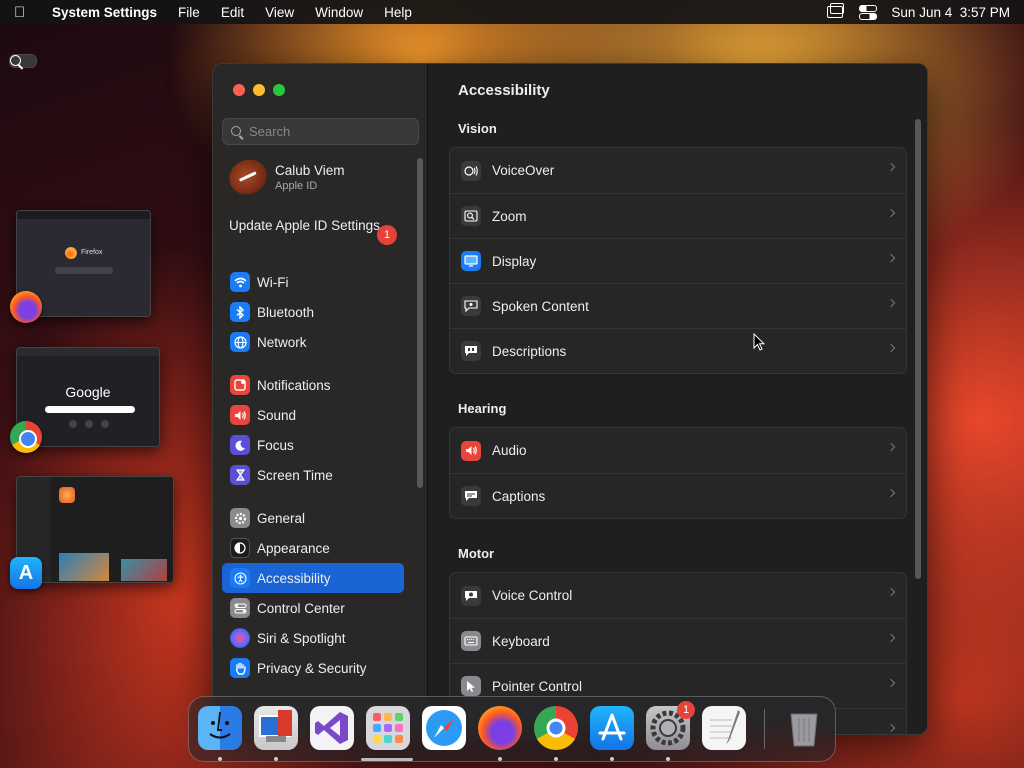 This screenshot has width=1024, height=768. What do you see at coordinates (313, 445) in the screenshot?
I see `sidebar-item-focus: Focus` at bounding box center [313, 445].